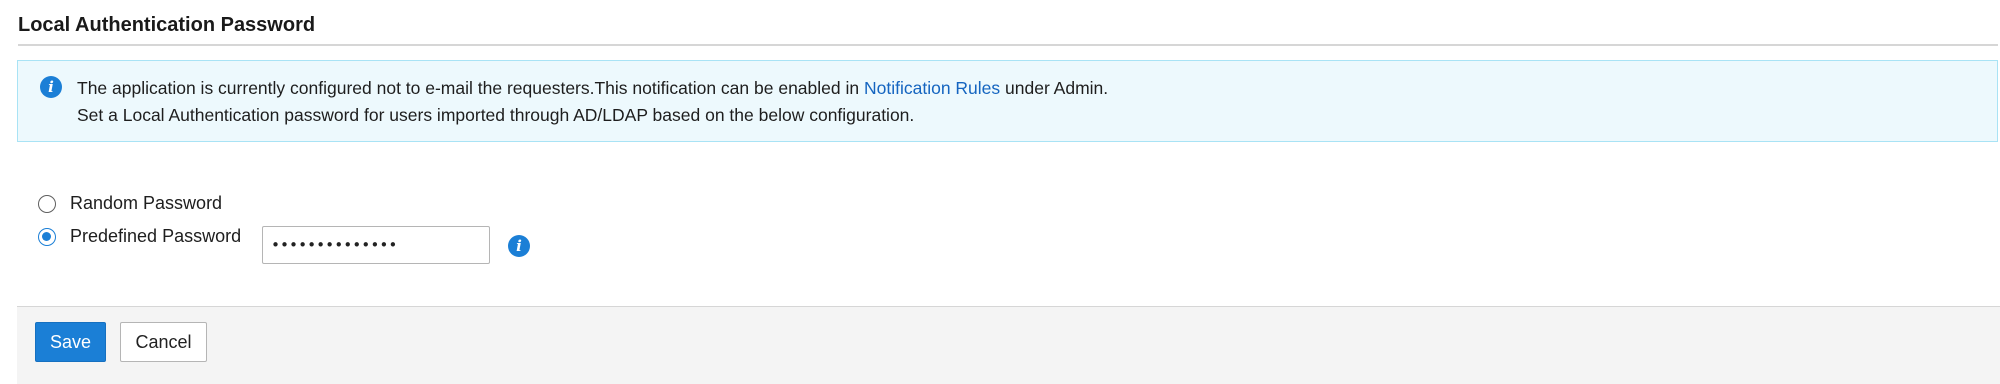 The height and width of the screenshot is (384, 2000). What do you see at coordinates (47, 203) in the screenshot?
I see `random-password-radio` at bounding box center [47, 203].